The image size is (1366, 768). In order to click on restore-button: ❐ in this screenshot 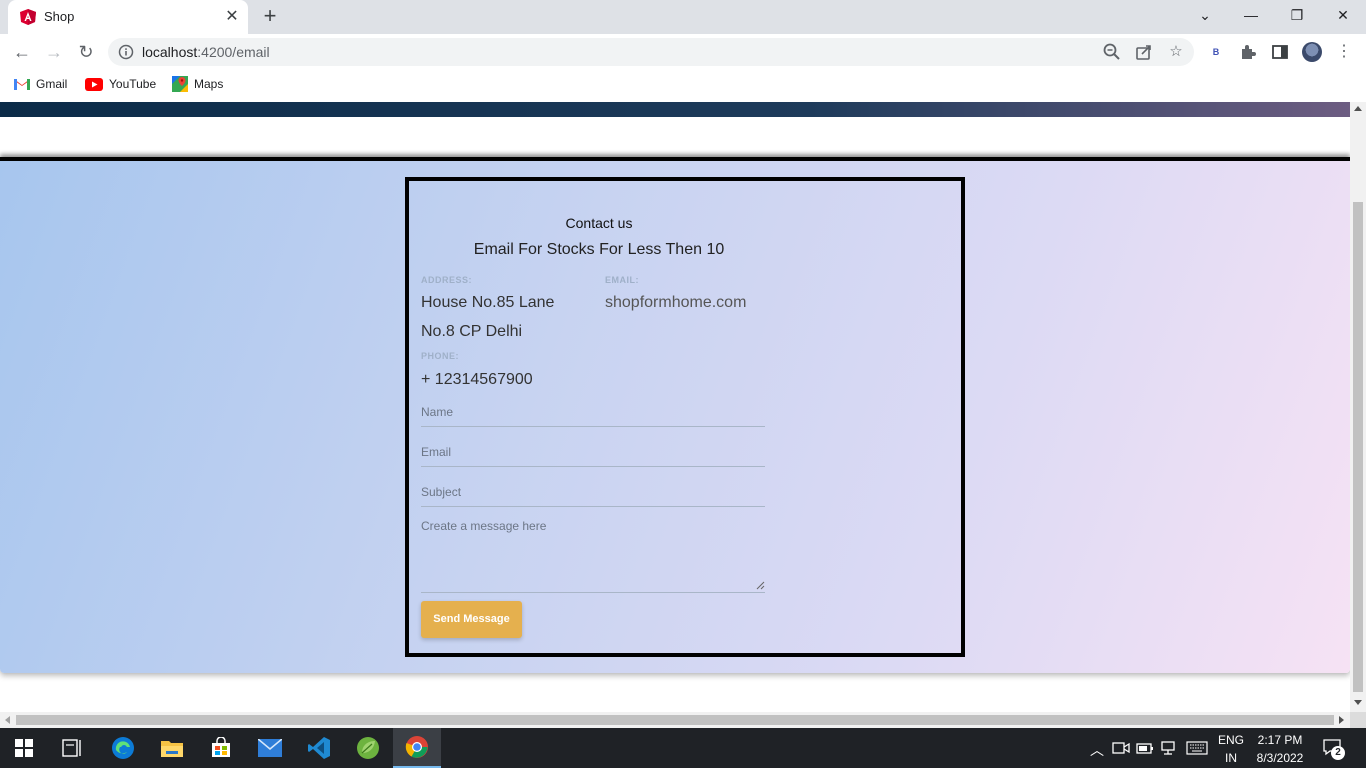, I will do `click(1297, 15)`.